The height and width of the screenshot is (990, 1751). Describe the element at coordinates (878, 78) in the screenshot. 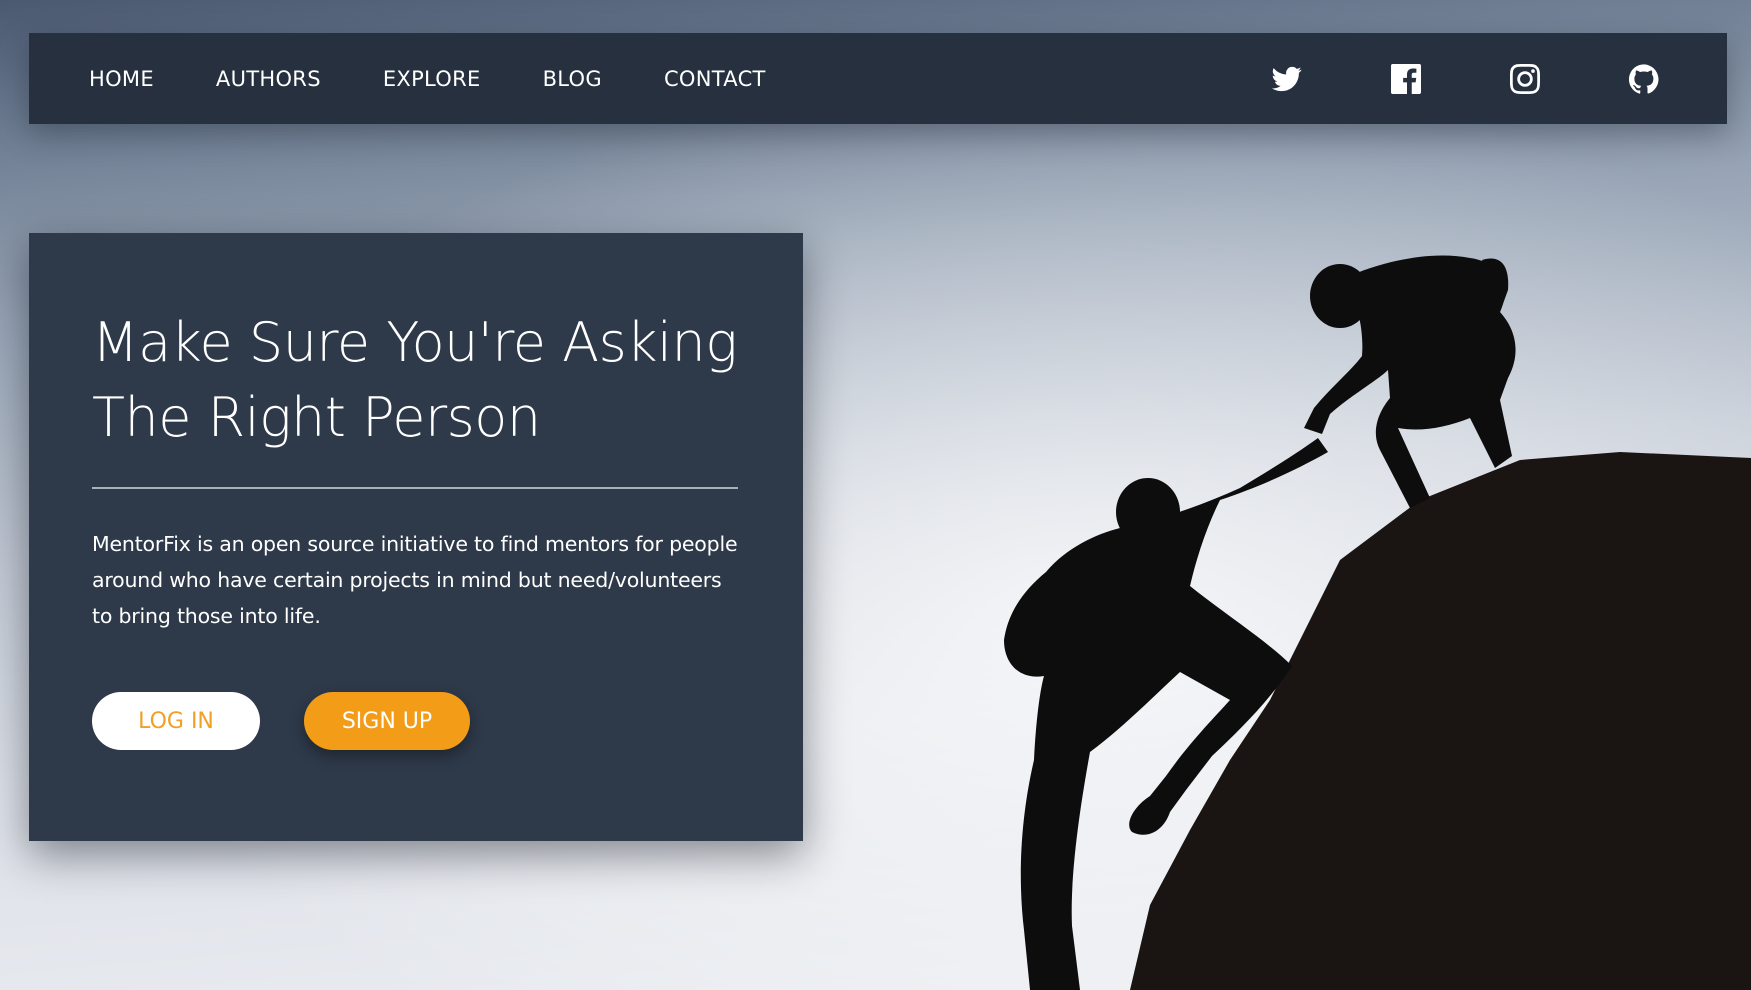

I see `top-navigation-bar: HOME AUTHORS EXPLORE BLOG CONTACT` at that location.